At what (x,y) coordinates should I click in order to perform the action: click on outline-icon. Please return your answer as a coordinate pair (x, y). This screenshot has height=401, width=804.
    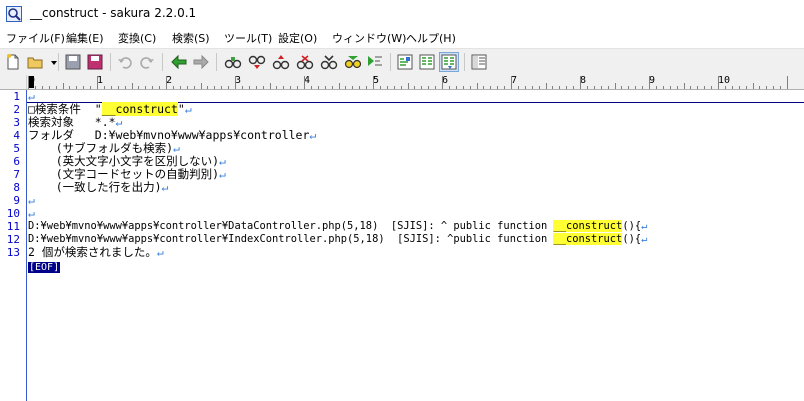
    Looking at the image, I should click on (405, 62).